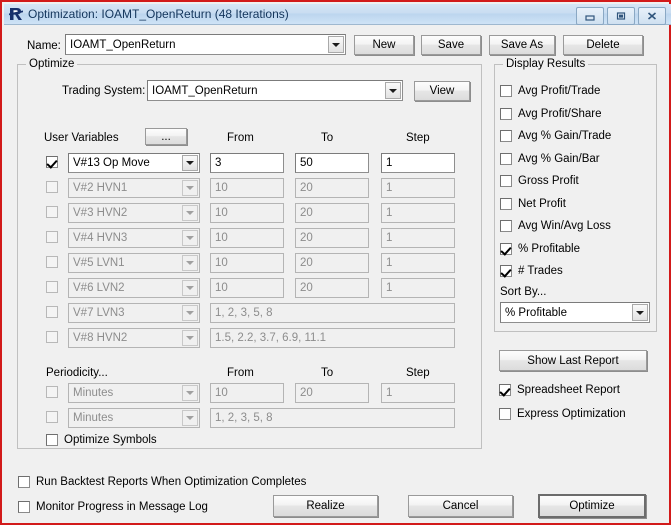 The width and height of the screenshot is (671, 525). I want to click on delete-button: Delete, so click(603, 45).